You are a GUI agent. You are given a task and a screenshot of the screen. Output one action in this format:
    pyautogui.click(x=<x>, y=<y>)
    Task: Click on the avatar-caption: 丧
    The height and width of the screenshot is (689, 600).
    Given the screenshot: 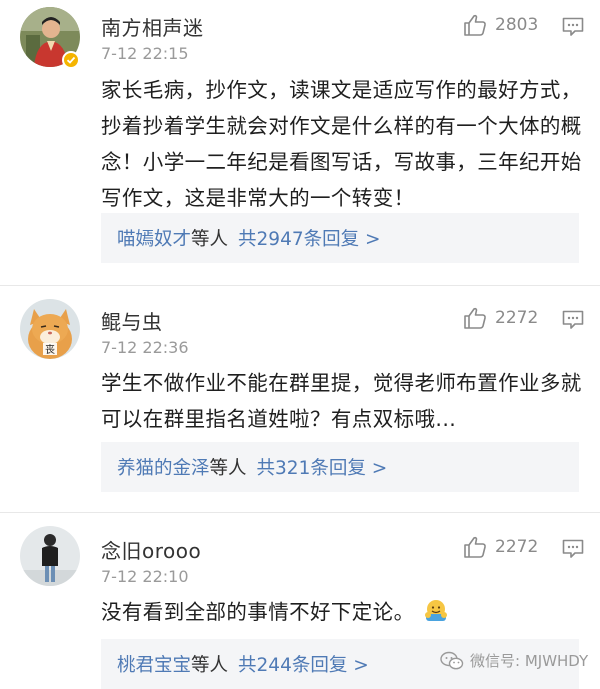 What is the action you would take?
    pyautogui.click(x=50, y=350)
    